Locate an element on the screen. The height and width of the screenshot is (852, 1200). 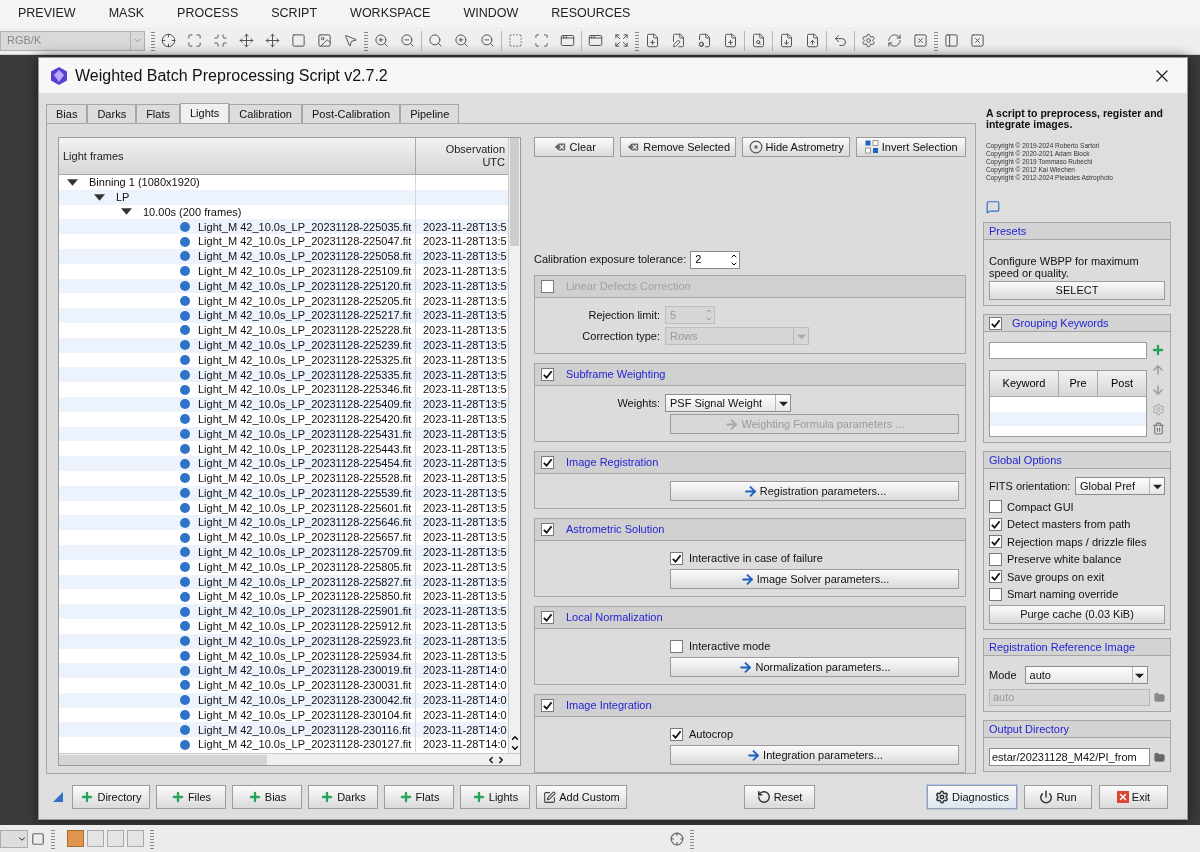
select-button: SELECT is located at coordinates (1077, 290).